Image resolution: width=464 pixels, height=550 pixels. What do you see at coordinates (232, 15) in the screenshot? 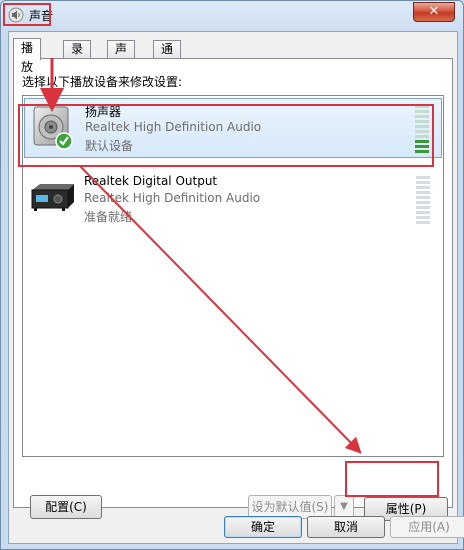
I see `title-bar: 声音 ✕` at bounding box center [232, 15].